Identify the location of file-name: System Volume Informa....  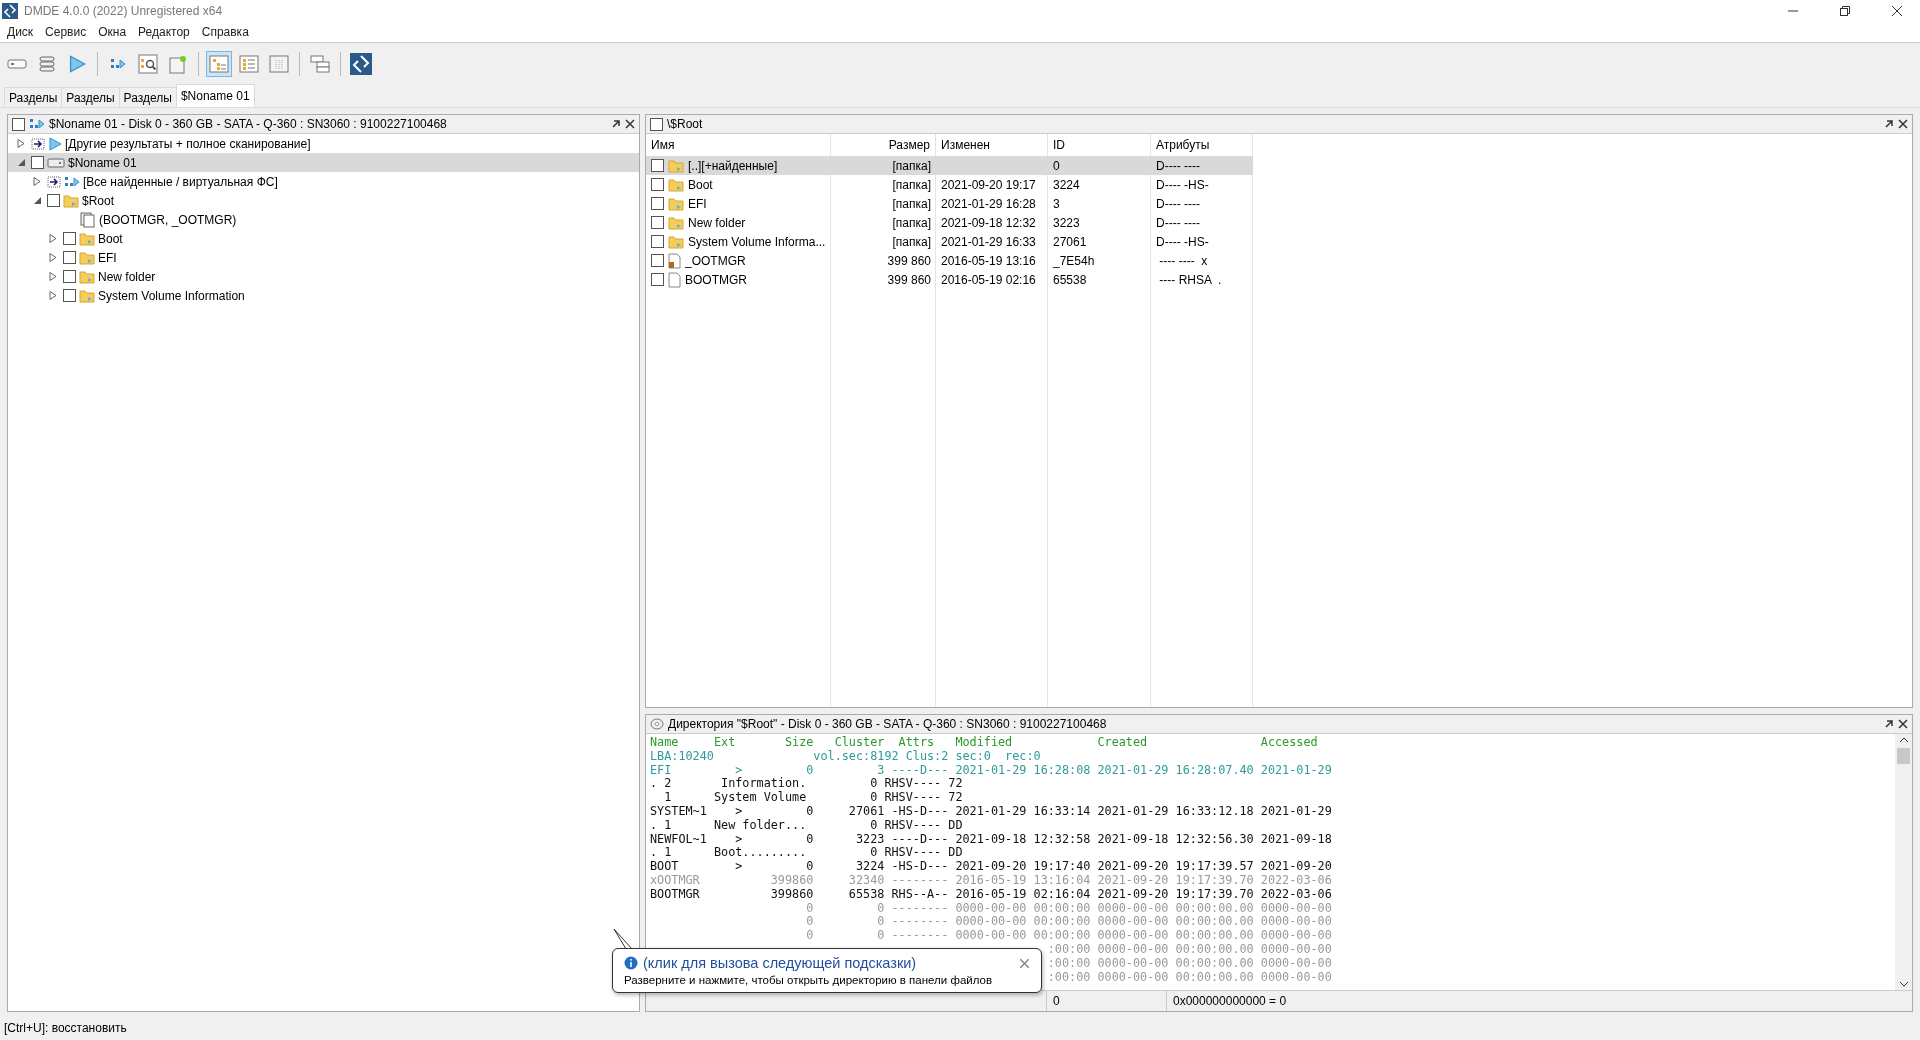
(757, 241).